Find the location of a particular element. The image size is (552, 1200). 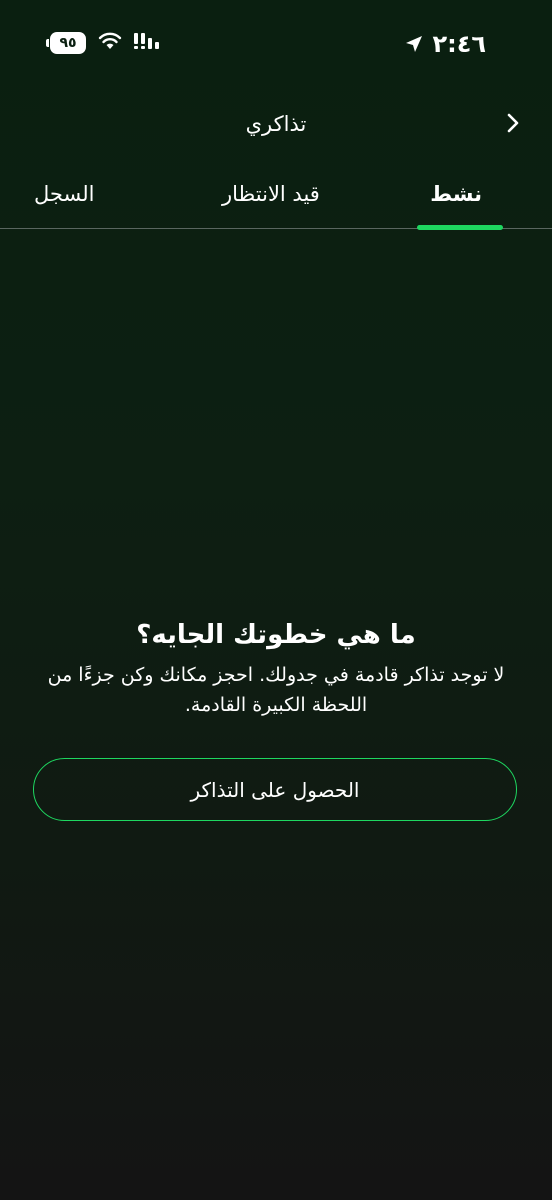

get-tickets-button: الحصول على التذاكر is located at coordinates (275, 789).